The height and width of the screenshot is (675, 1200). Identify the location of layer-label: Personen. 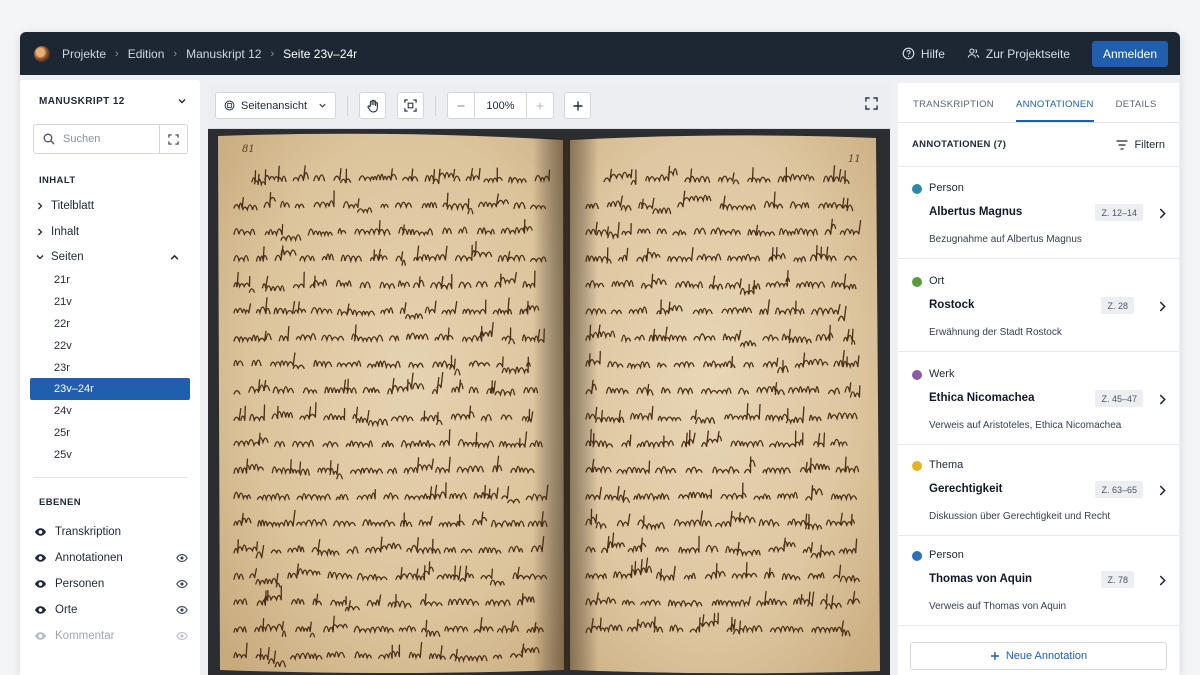
(80, 584).